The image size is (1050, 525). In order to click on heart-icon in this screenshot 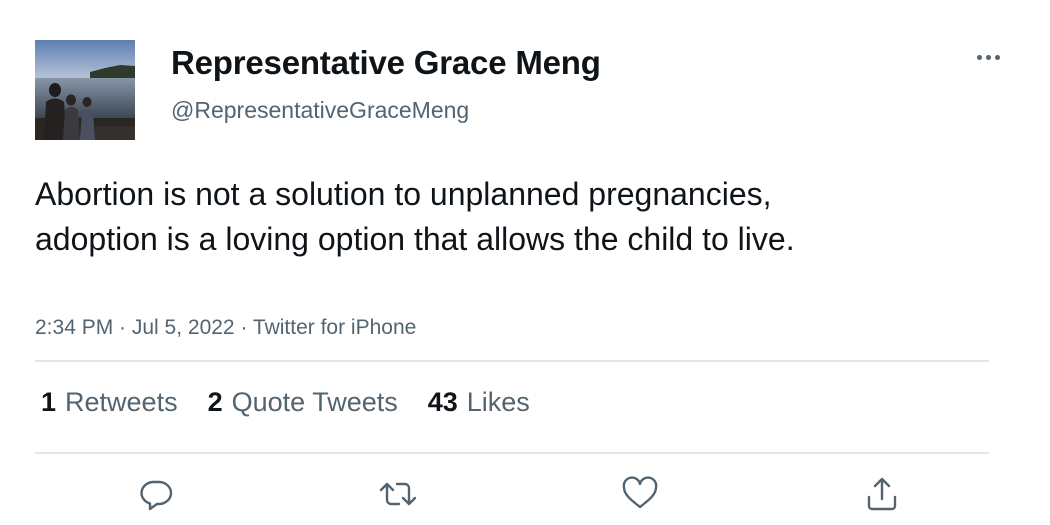, I will do `click(640, 492)`.